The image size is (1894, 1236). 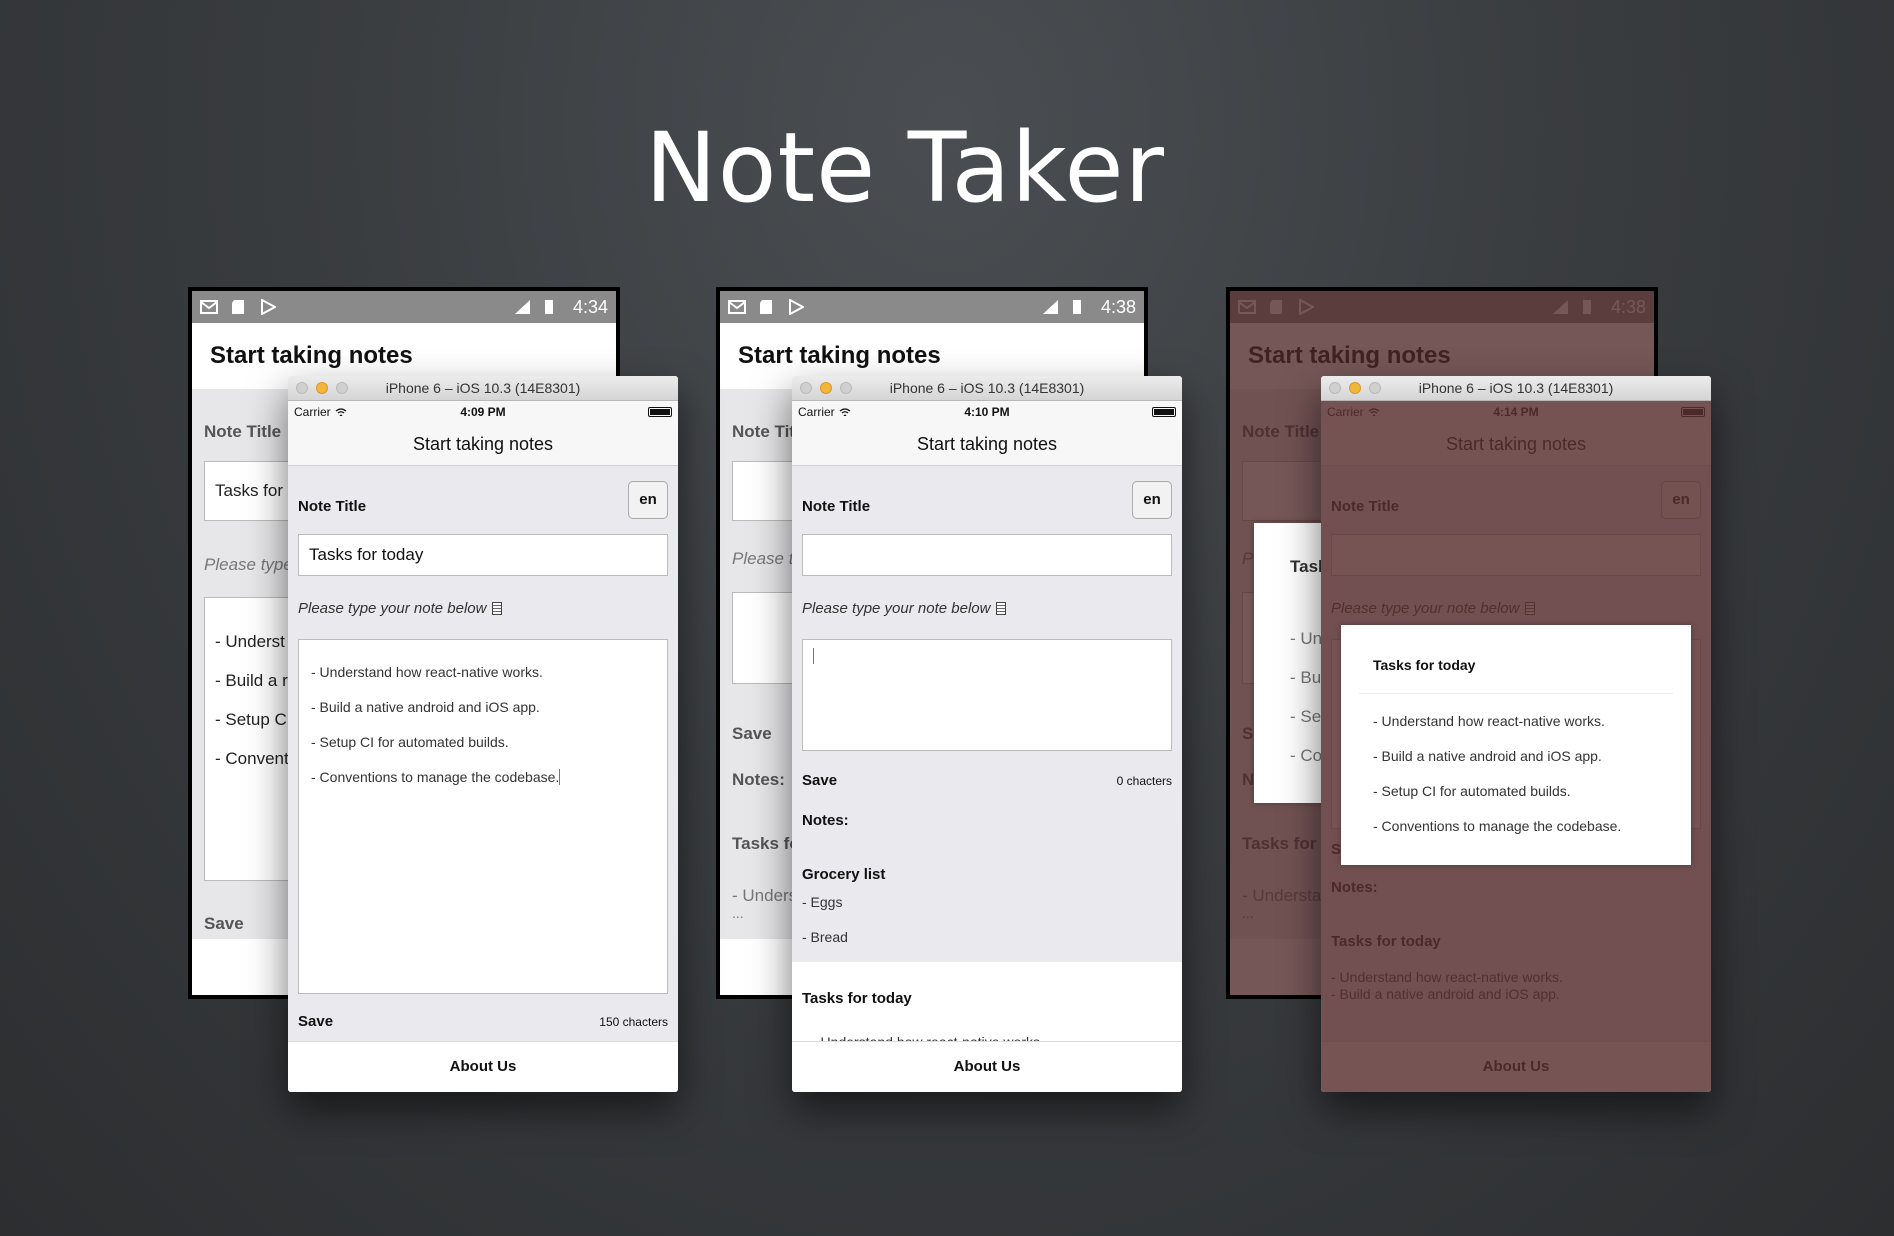 What do you see at coordinates (843, 874) in the screenshot?
I see `note-item-title: Grocery list` at bounding box center [843, 874].